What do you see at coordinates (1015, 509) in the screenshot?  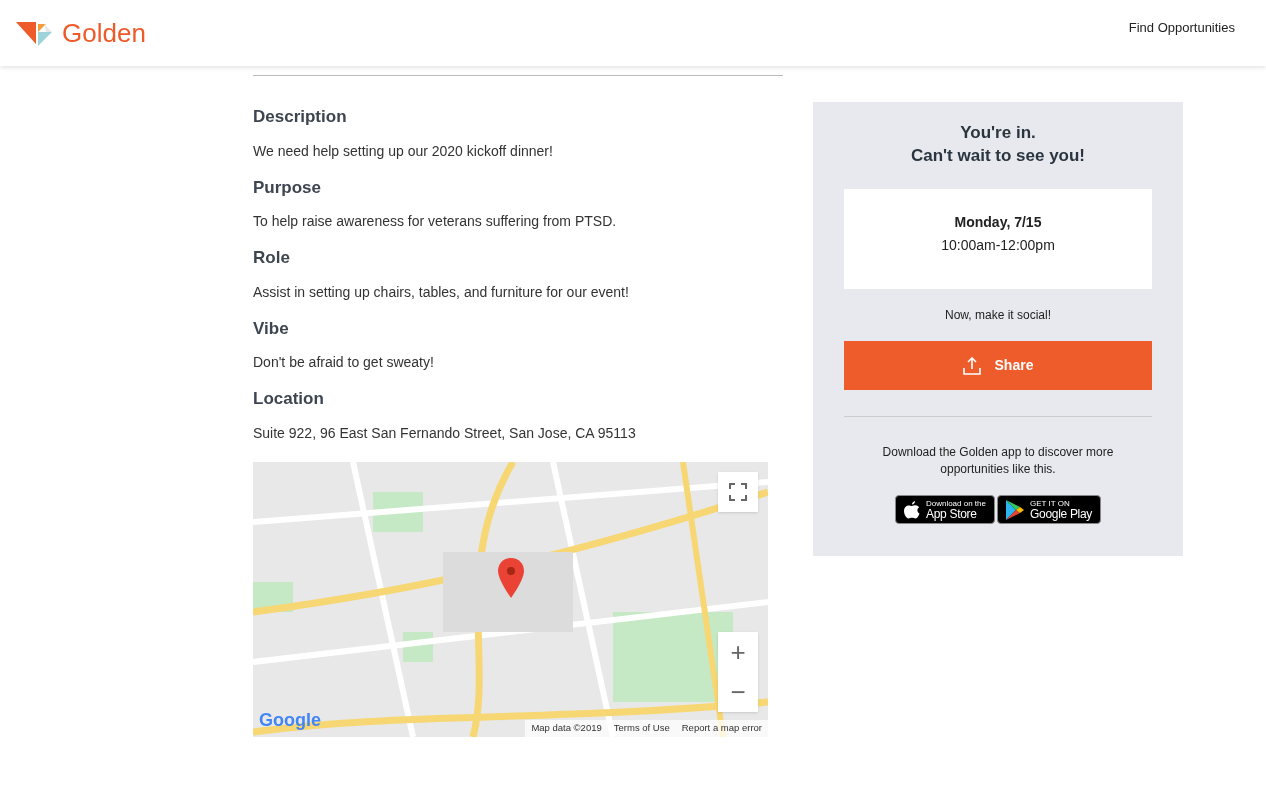 I see `play-icon` at bounding box center [1015, 509].